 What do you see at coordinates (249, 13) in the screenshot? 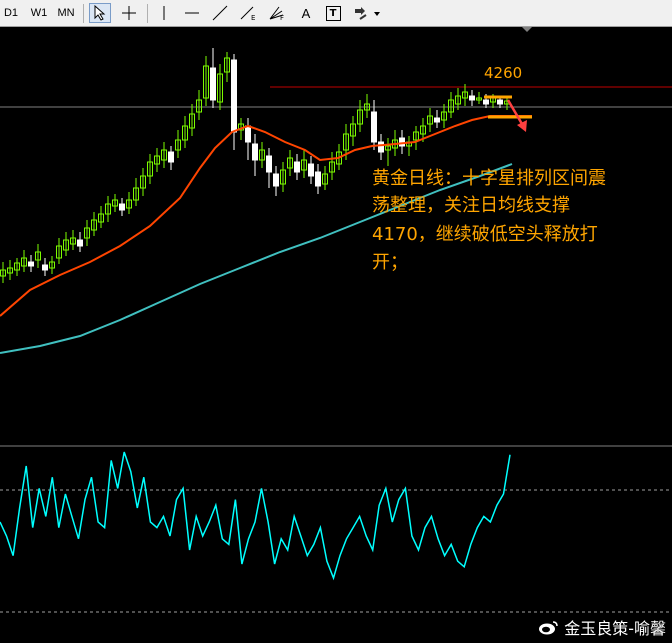
I see `fibonacci-icon: E` at bounding box center [249, 13].